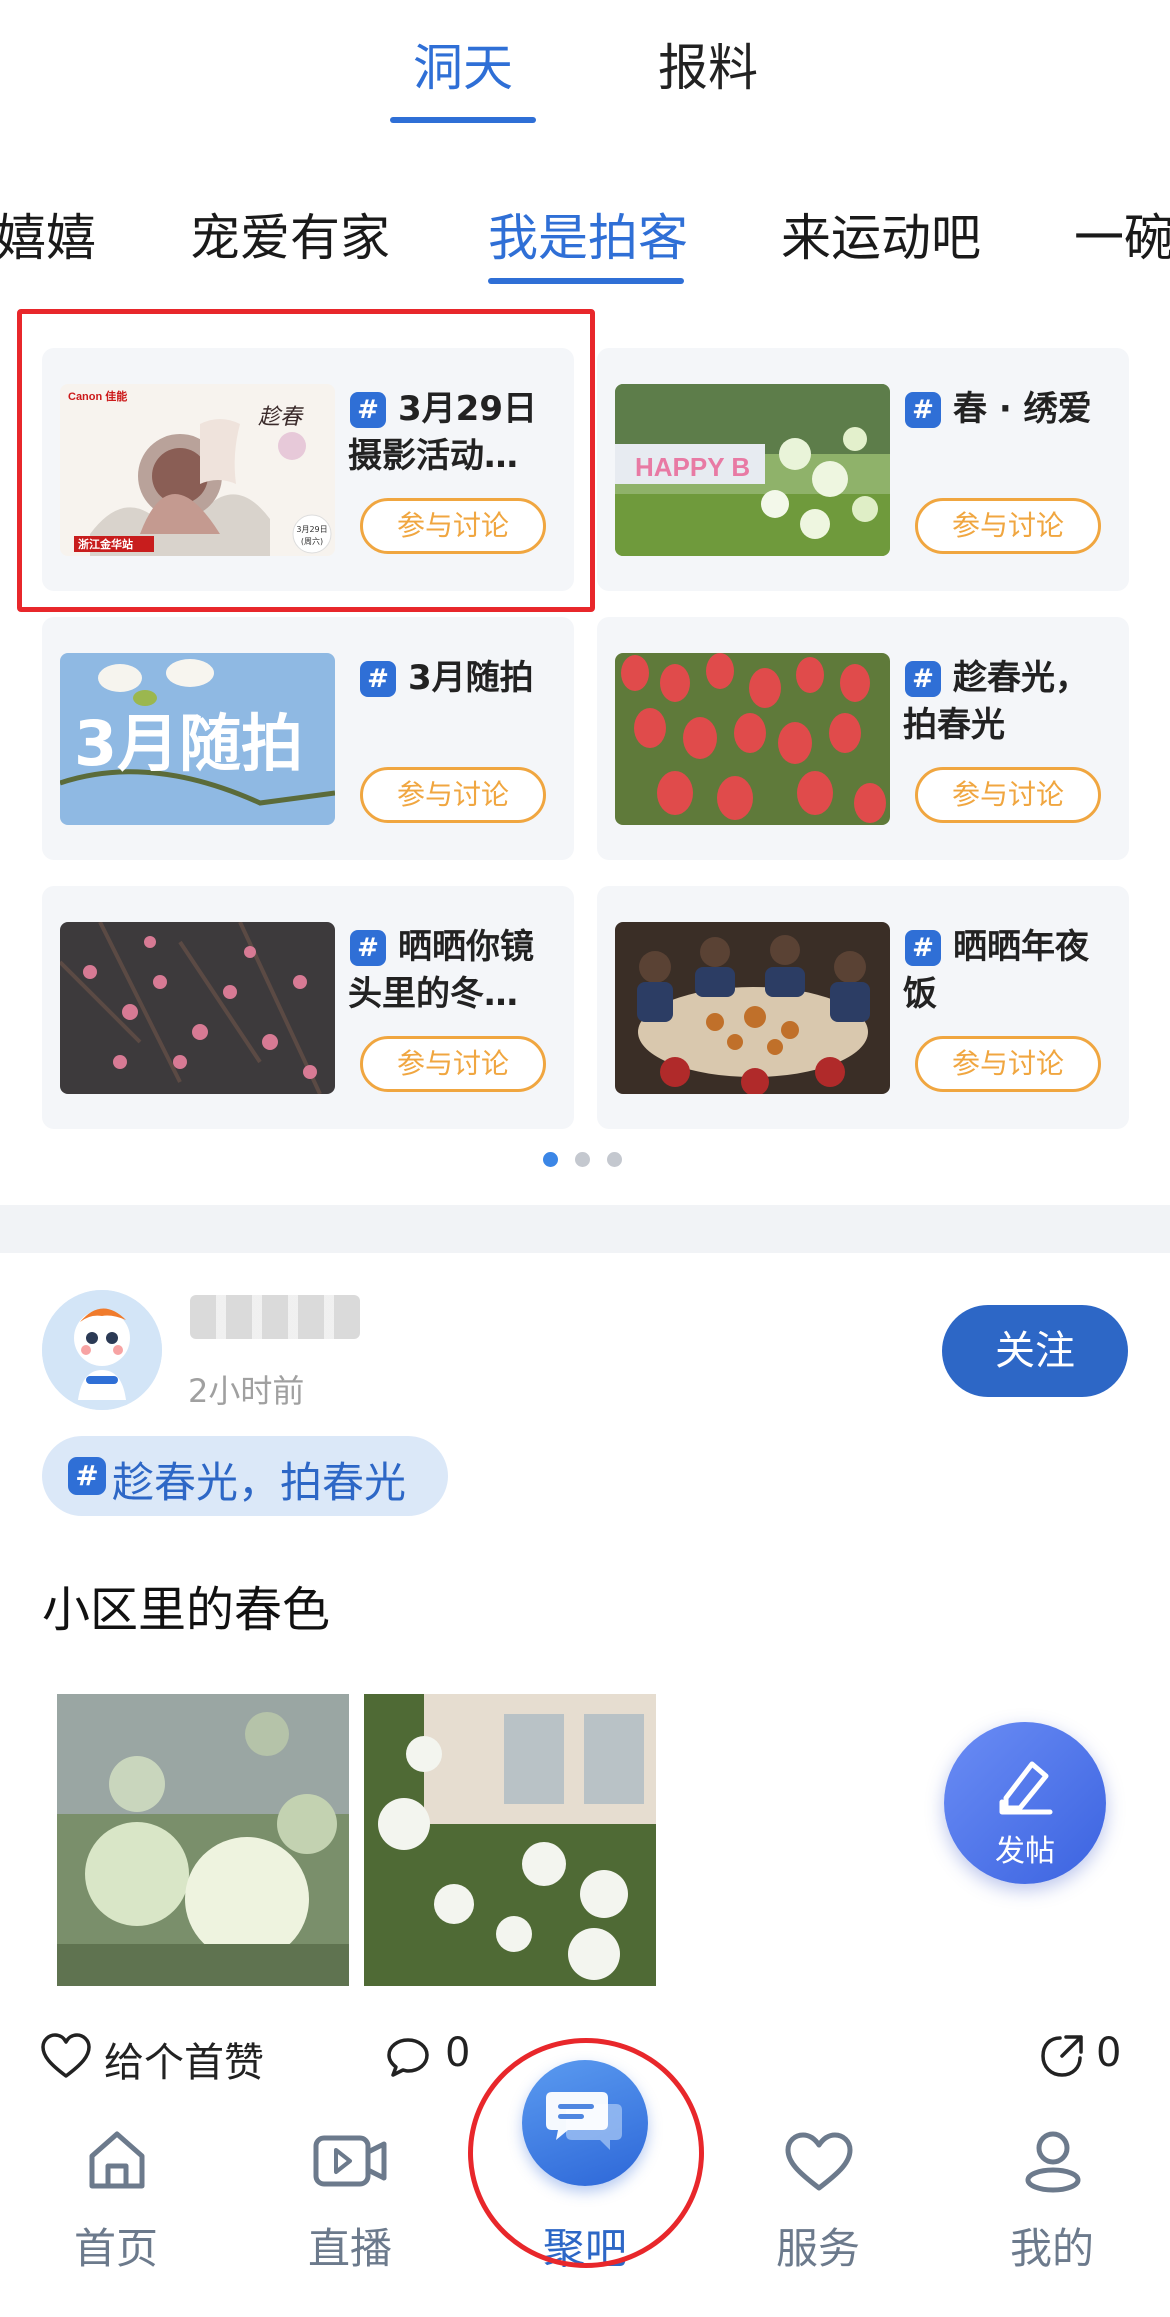 This screenshot has height=2317, width=1170. I want to click on category-tab-sports: 来运动吧, so click(881, 234).